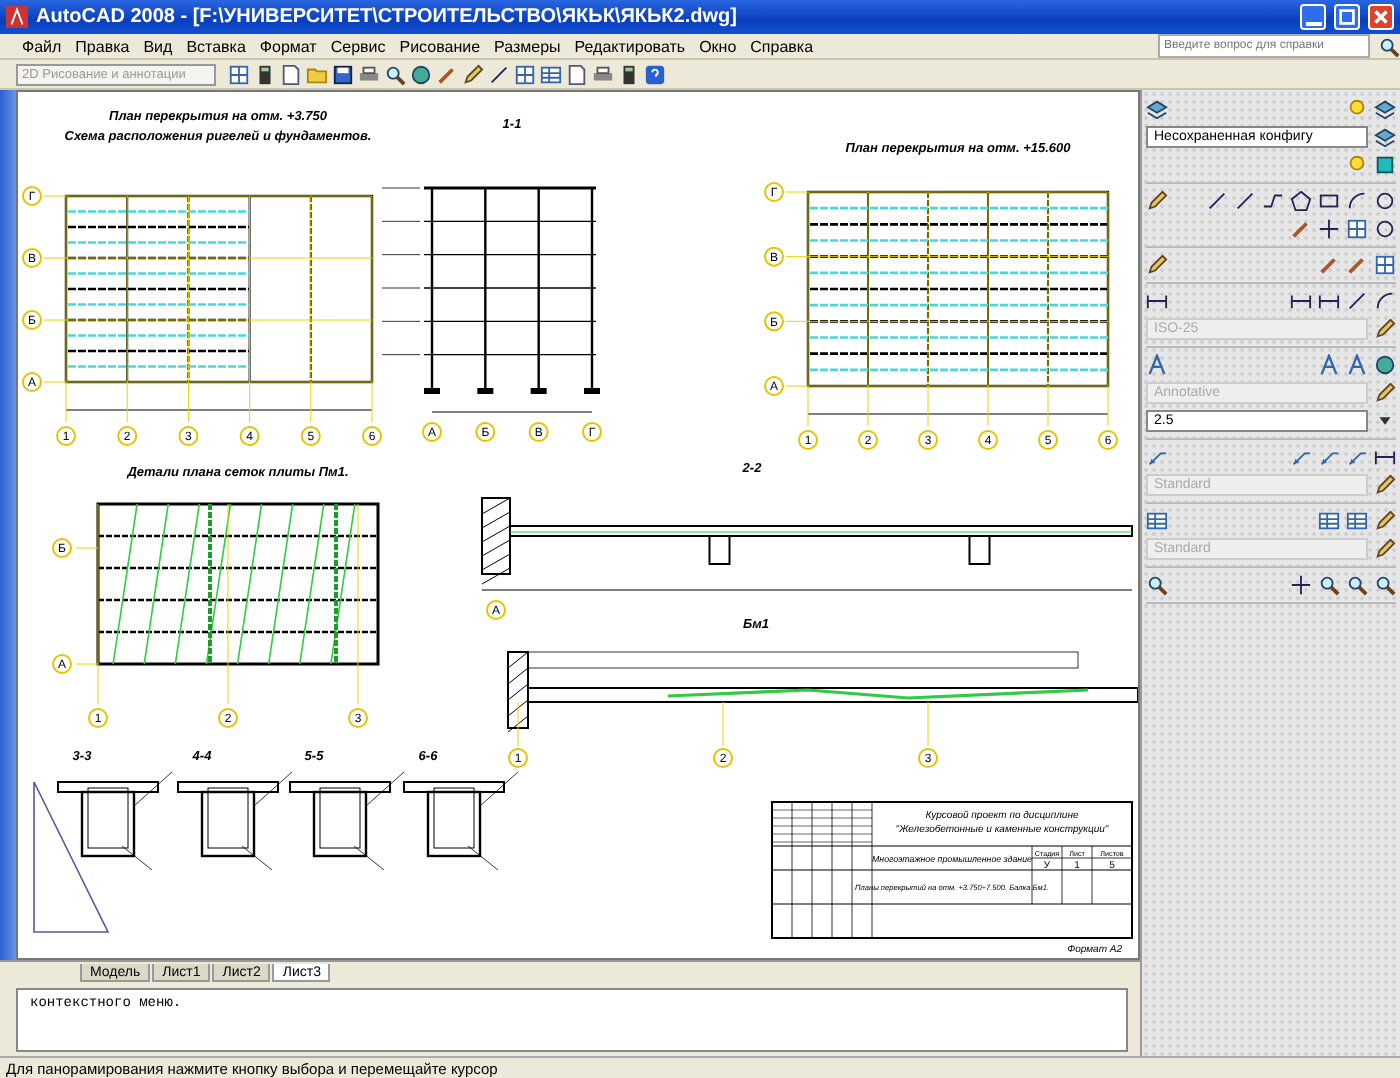 This screenshot has width=1400, height=1078. Describe the element at coordinates (718, 46) in the screenshot. I see `menu-item: Окно` at that location.